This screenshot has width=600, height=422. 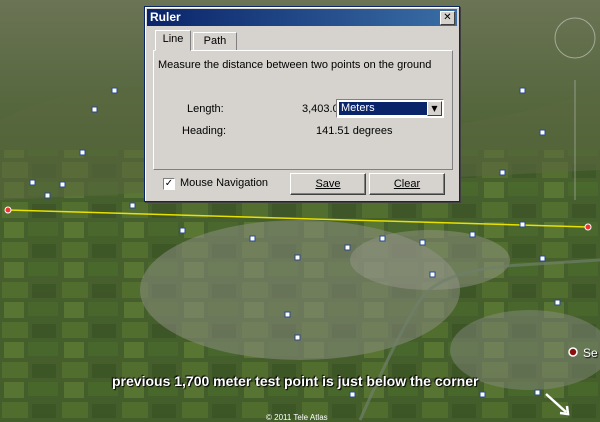 What do you see at coordinates (165, 17) in the screenshot?
I see `dialog-title: Ruler` at bounding box center [165, 17].